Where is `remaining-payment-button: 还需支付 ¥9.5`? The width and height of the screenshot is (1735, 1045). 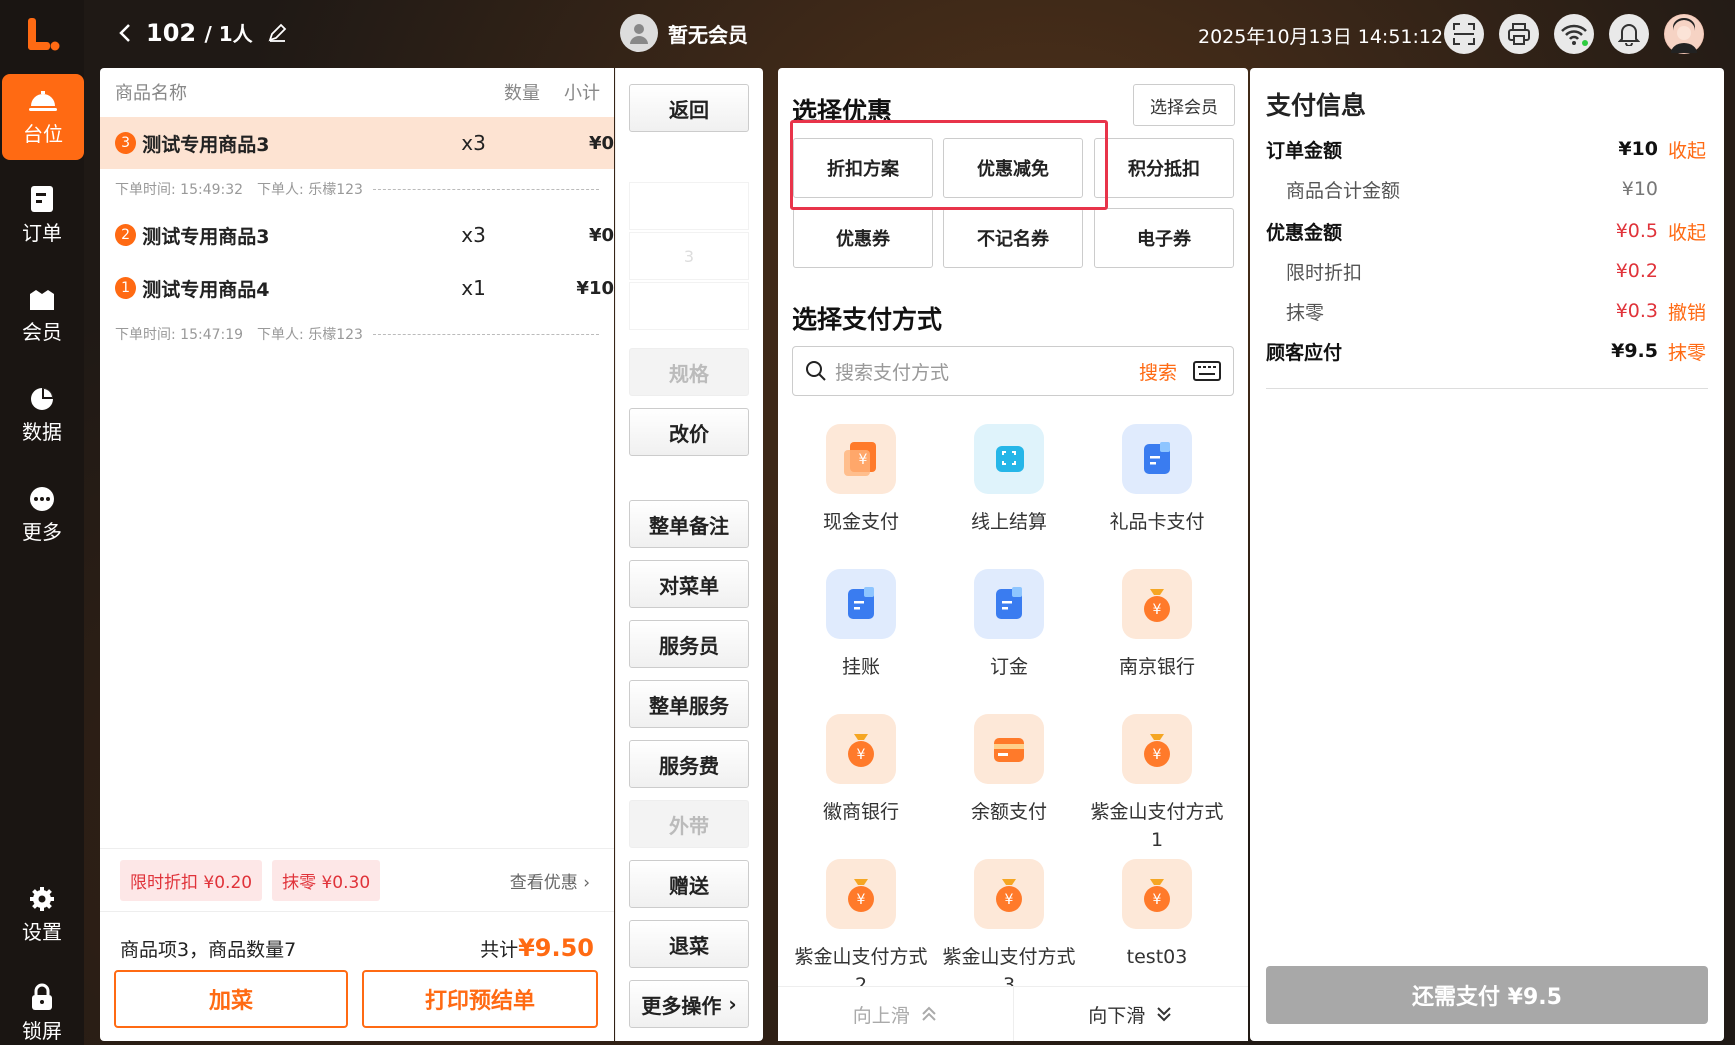
remaining-payment-button: 还需支付 ¥9.5 is located at coordinates (1487, 995).